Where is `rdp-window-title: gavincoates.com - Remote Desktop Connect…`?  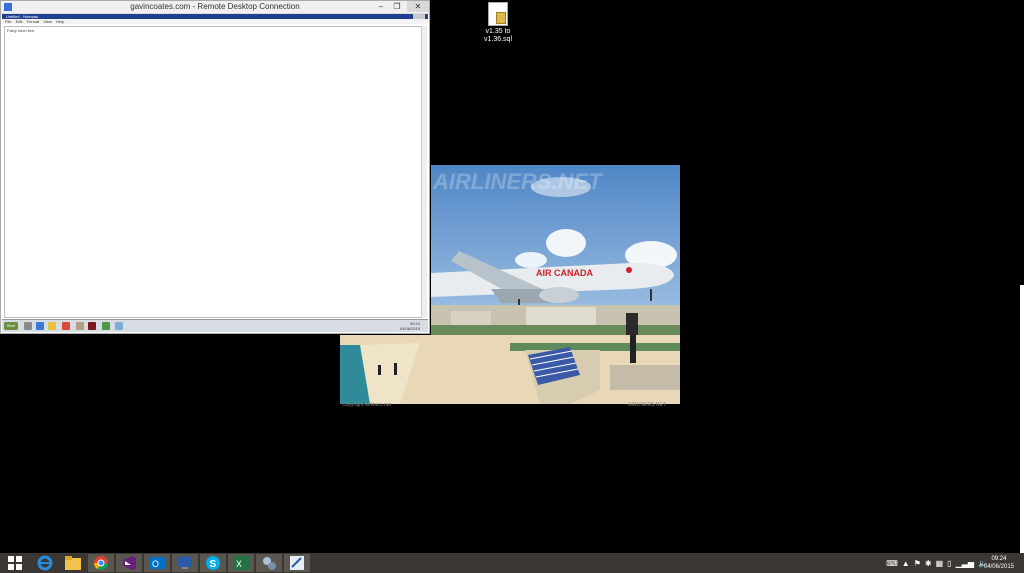 rdp-window-title: gavincoates.com - Remote Desktop Connect… is located at coordinates (215, 6).